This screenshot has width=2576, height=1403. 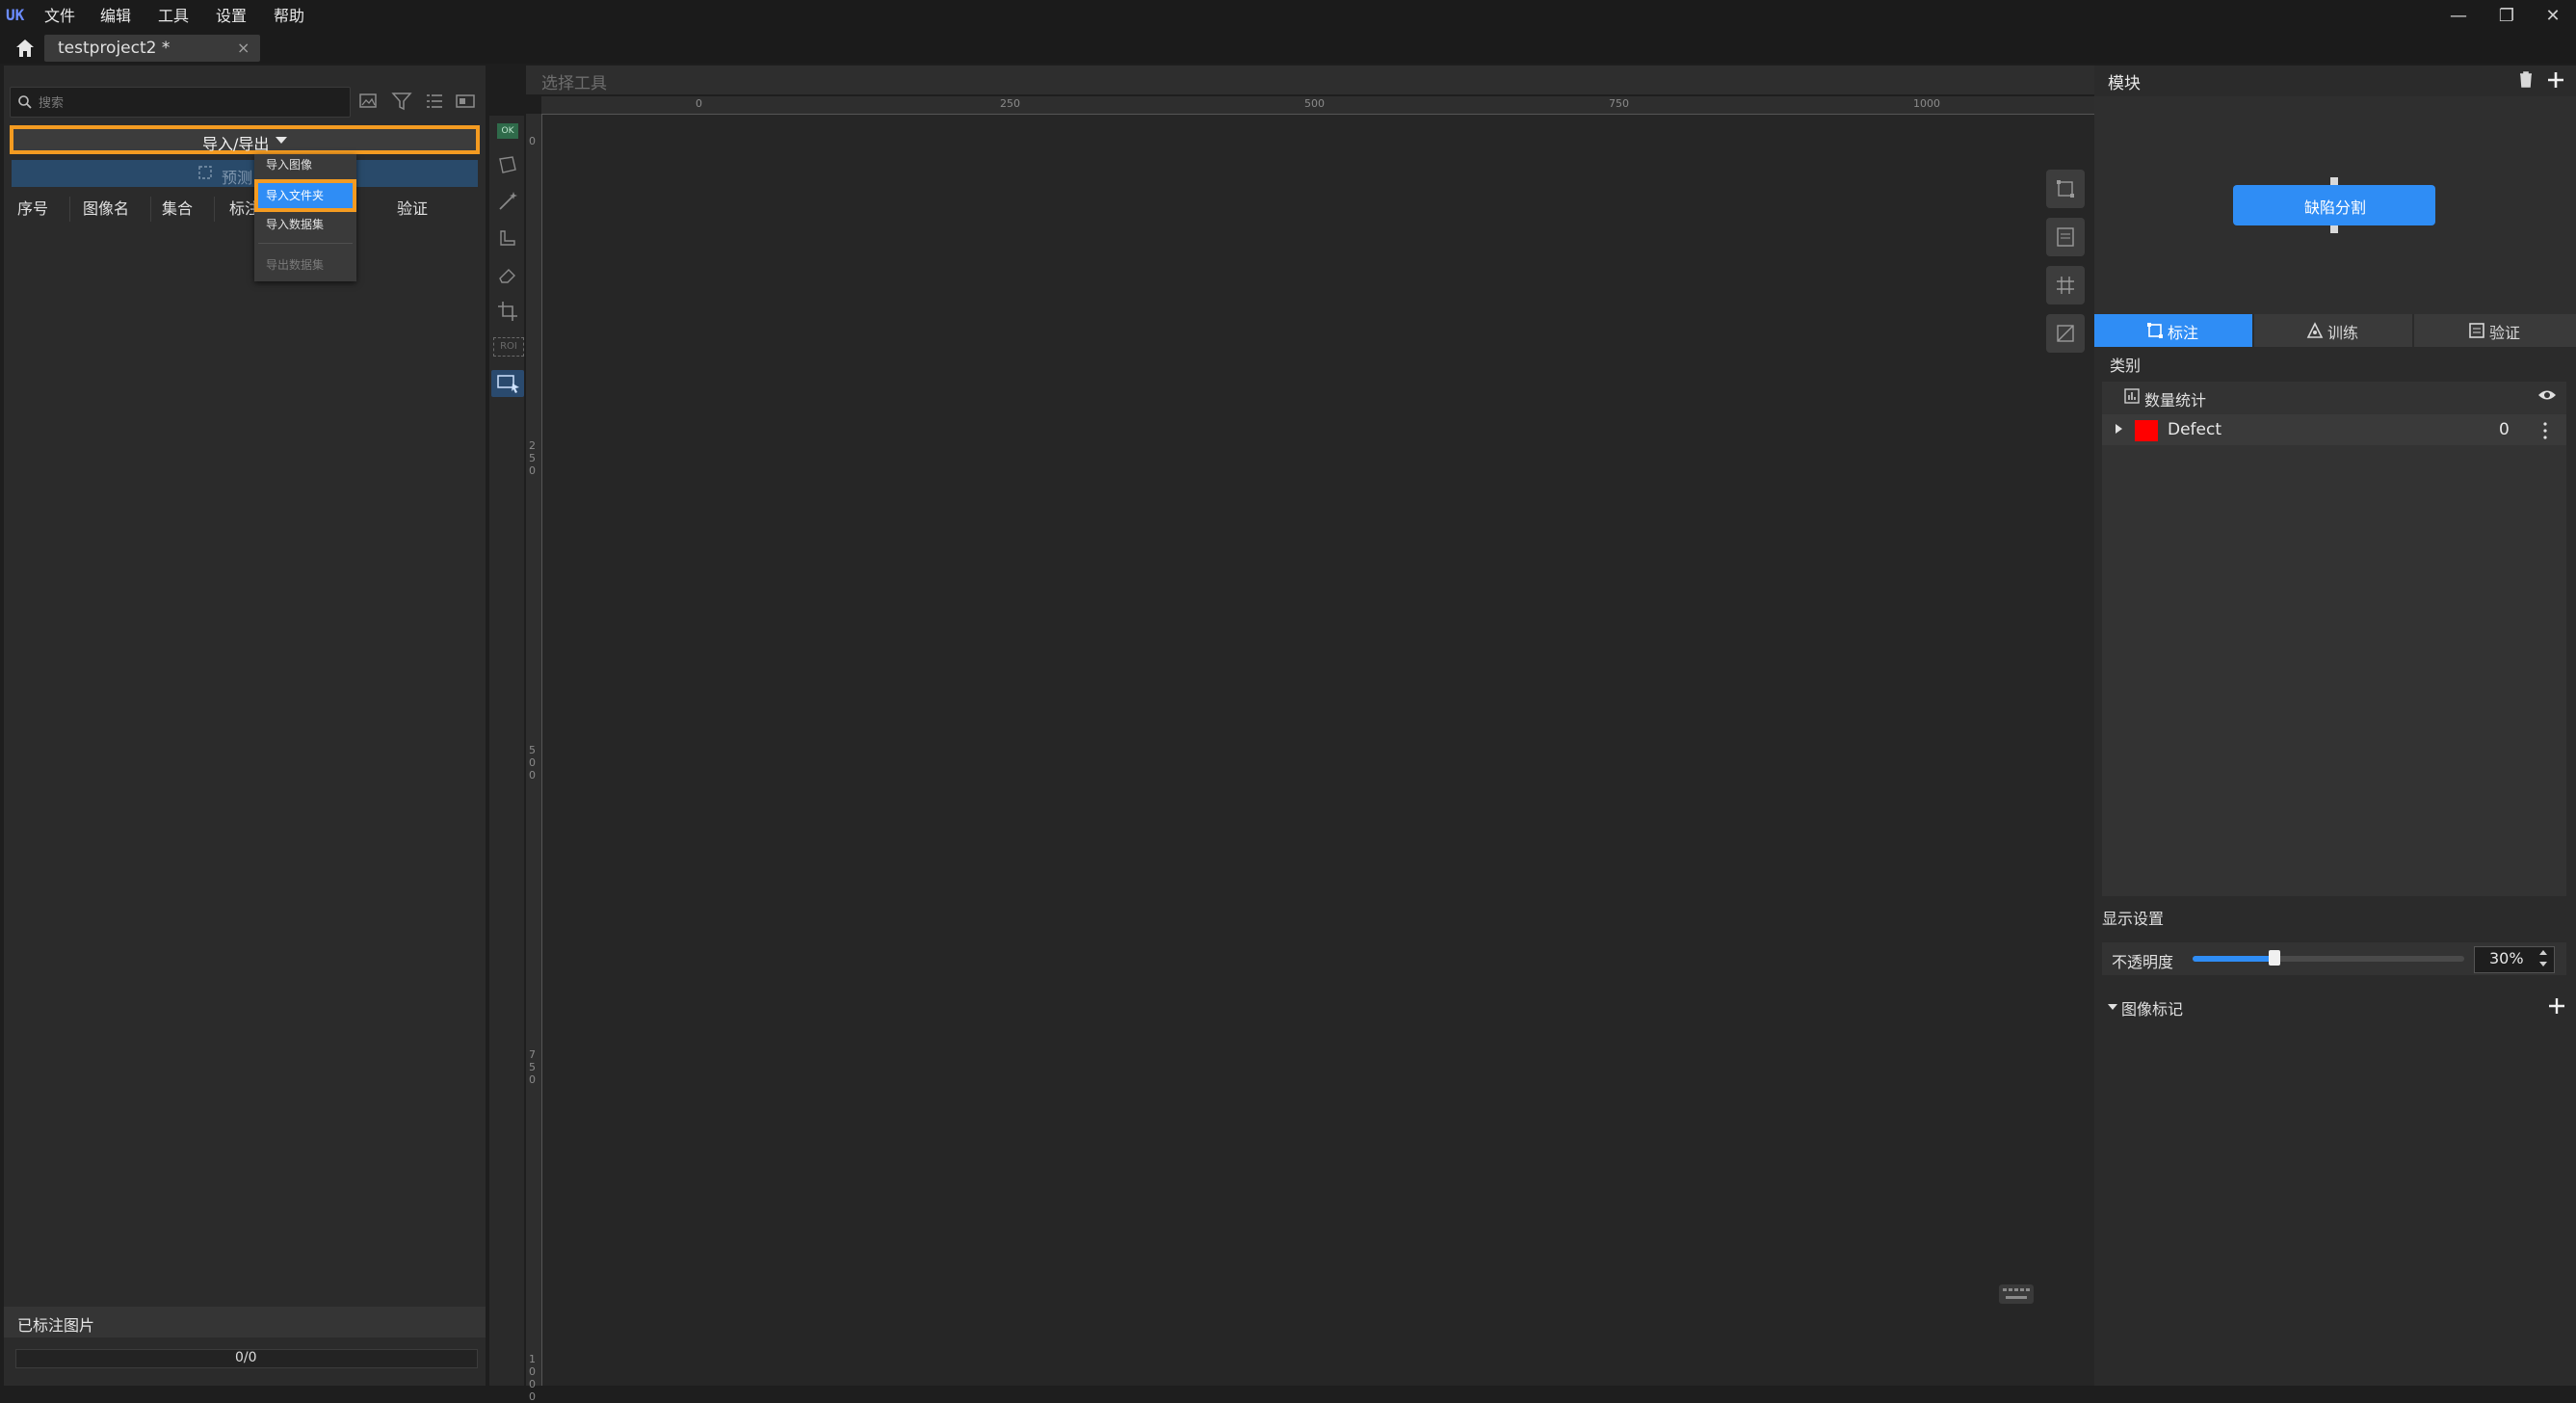 What do you see at coordinates (2543, 953) in the screenshot?
I see `spin-up-icon` at bounding box center [2543, 953].